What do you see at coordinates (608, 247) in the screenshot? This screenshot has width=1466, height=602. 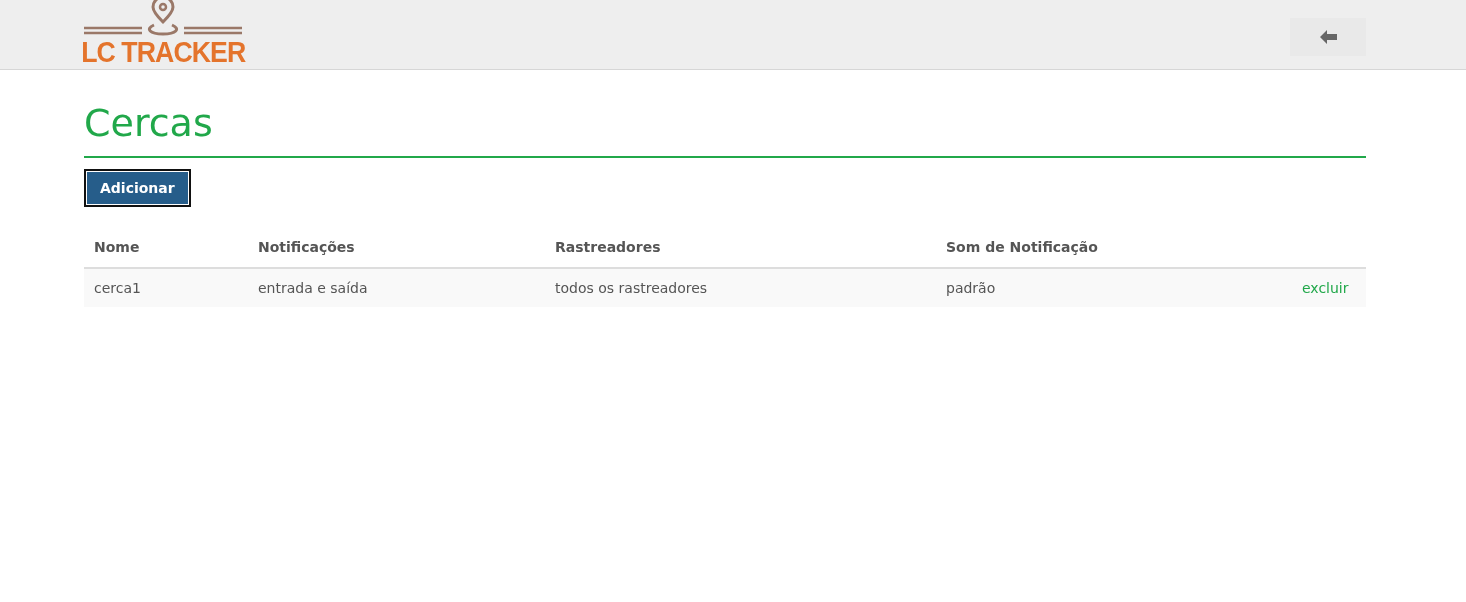 I see `column-header: Rastreadores` at bounding box center [608, 247].